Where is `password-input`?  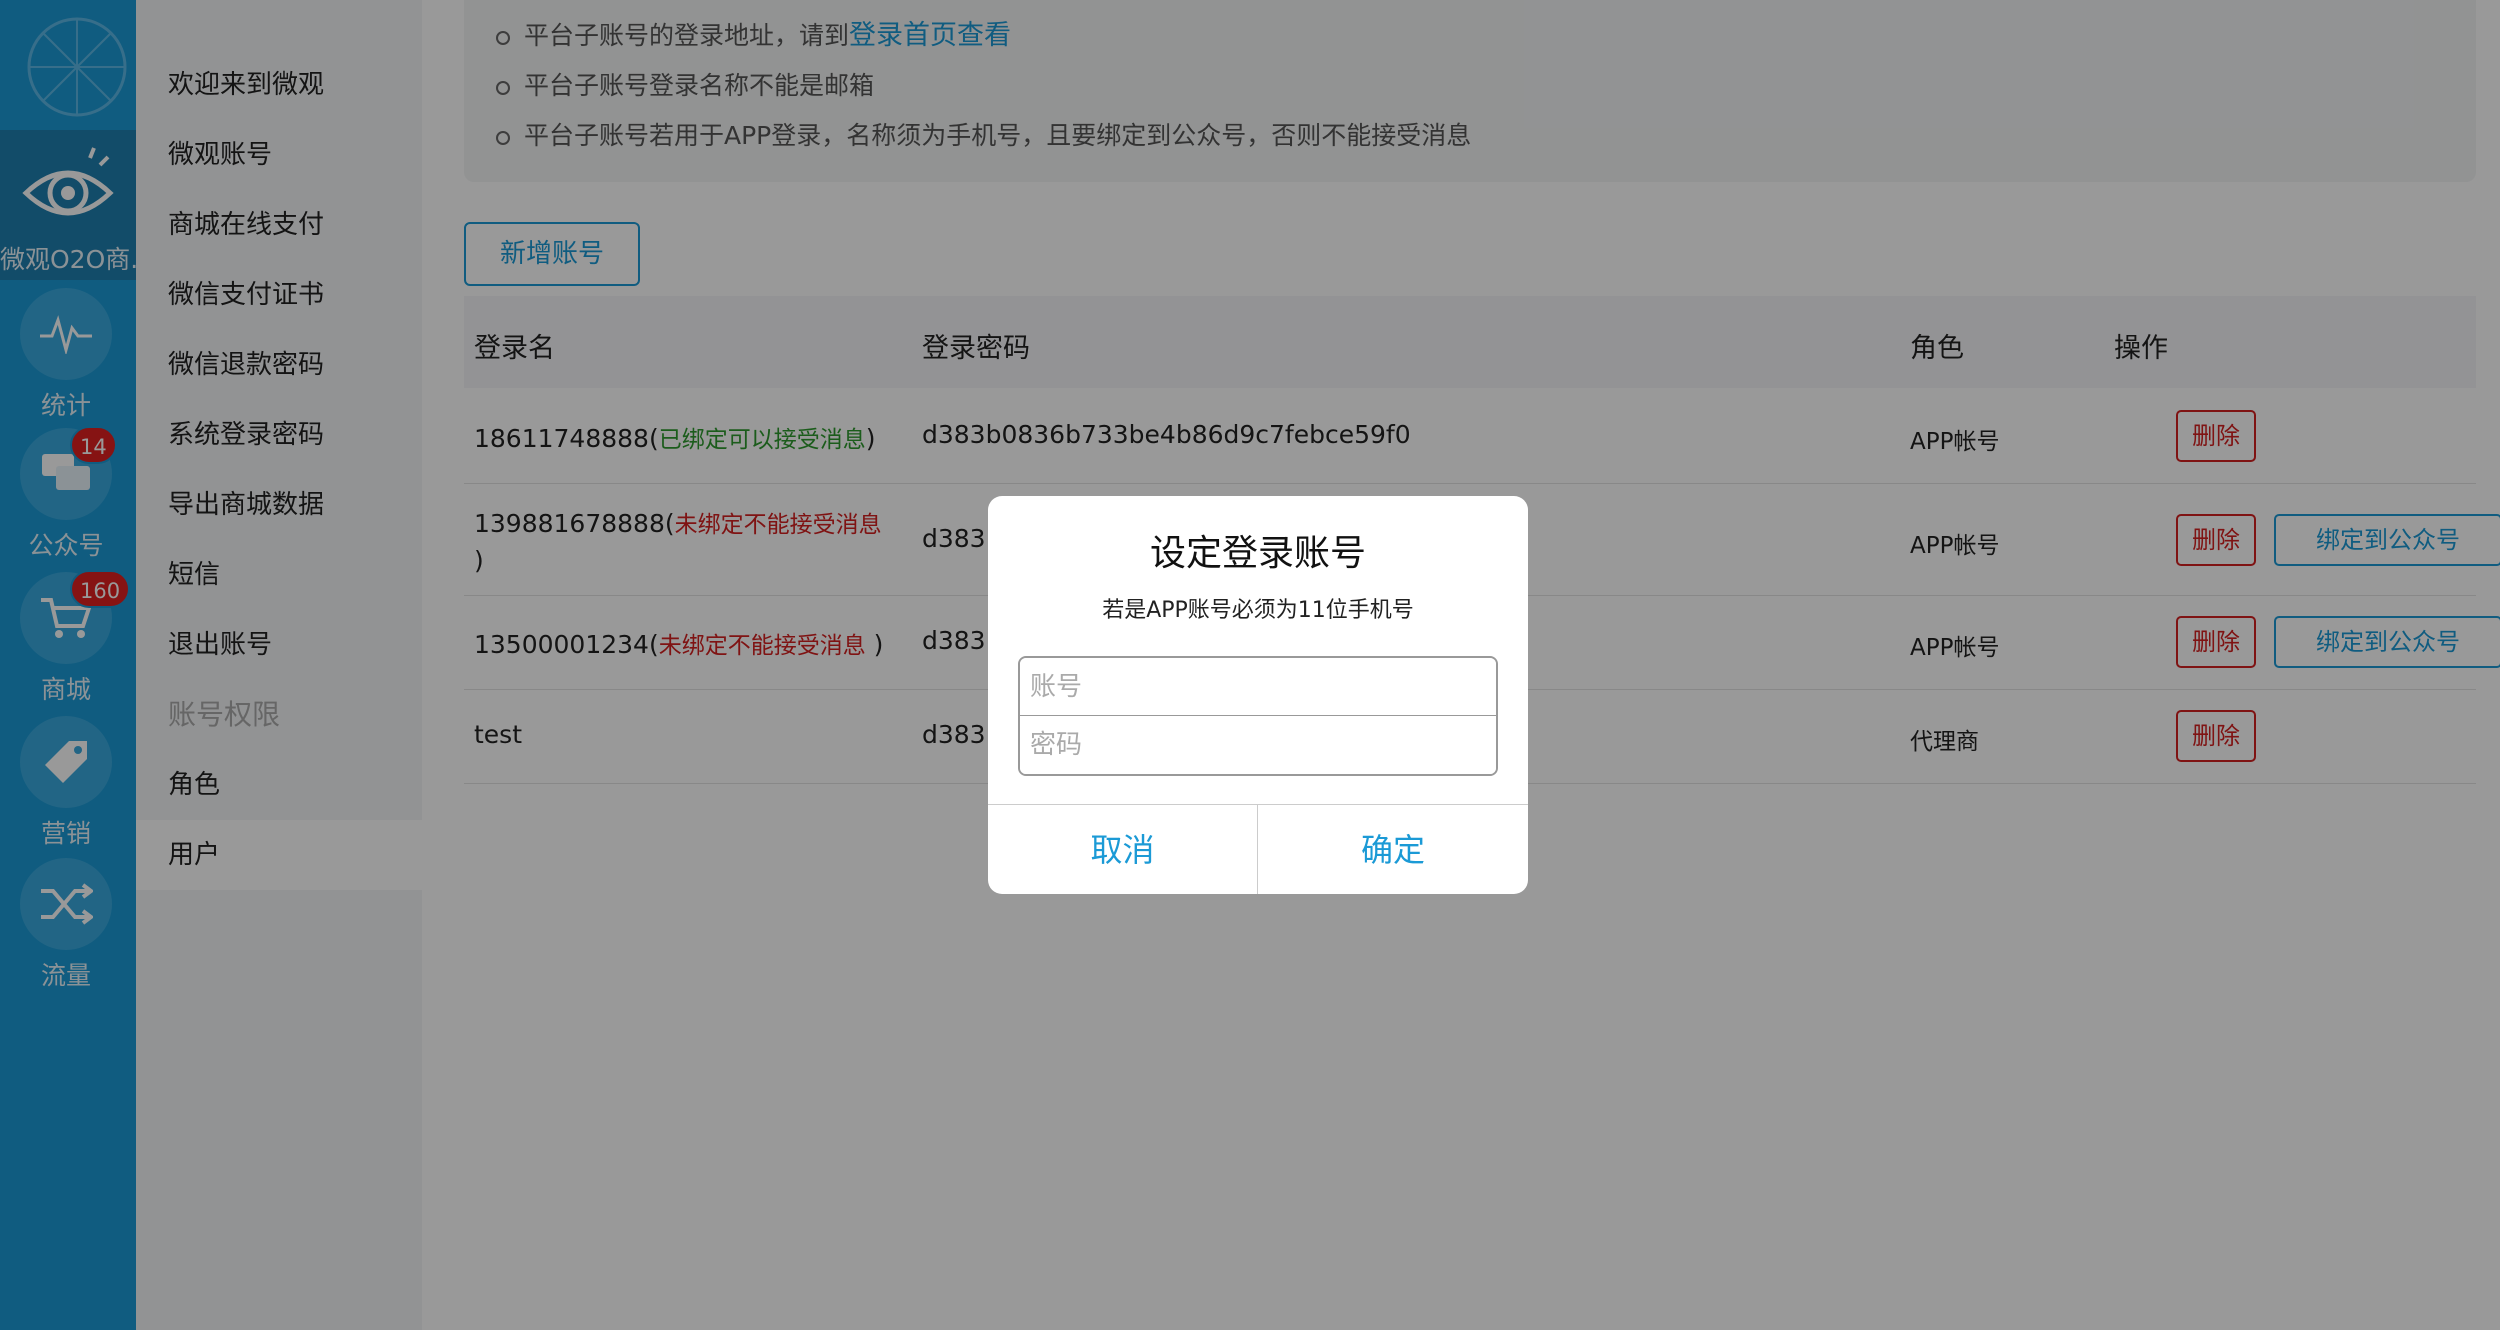
password-input is located at coordinates (1258, 745).